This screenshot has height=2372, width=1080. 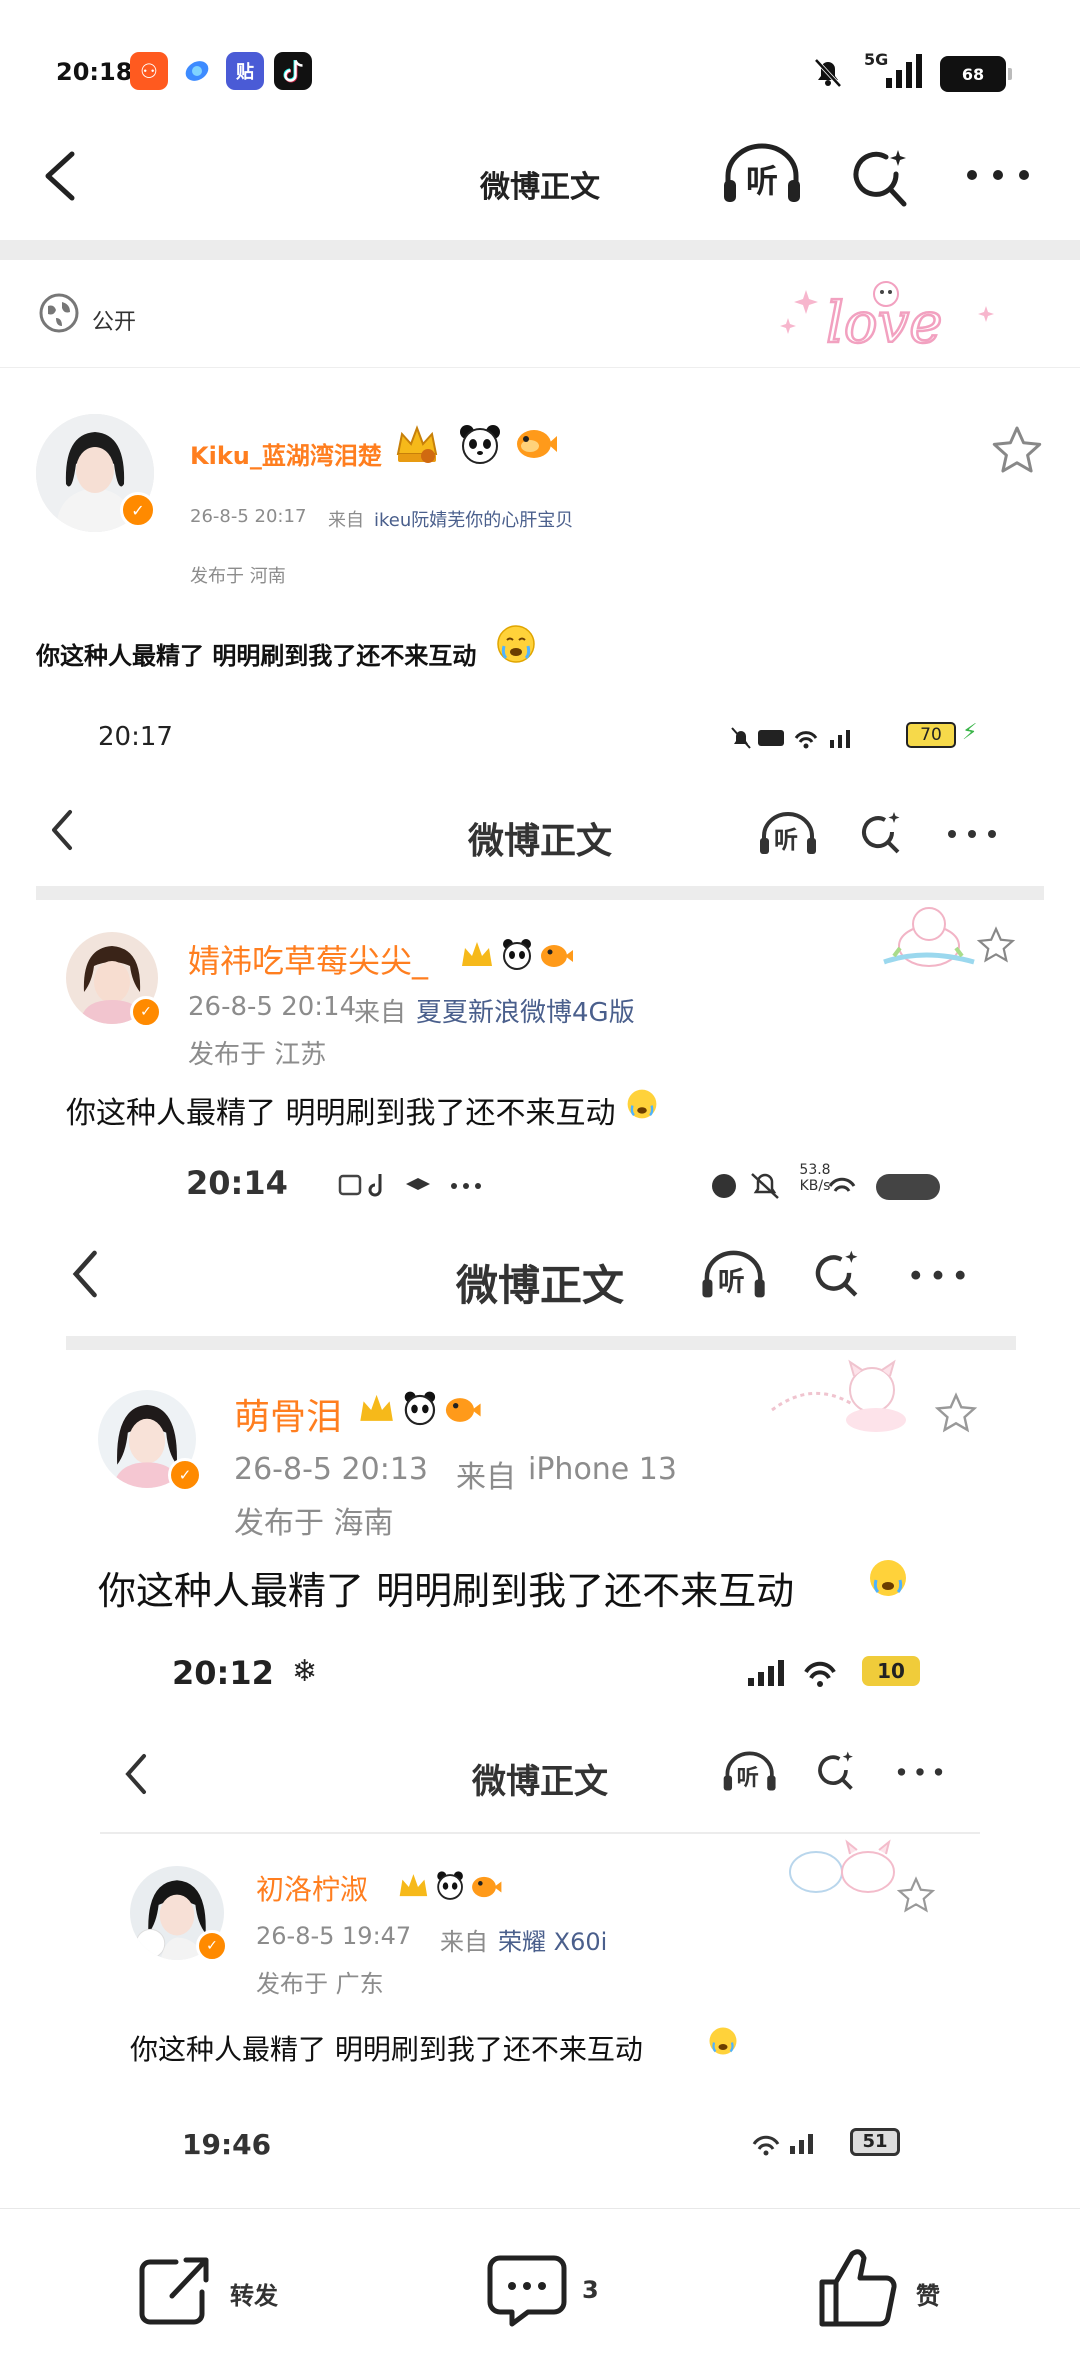 I want to click on cry-emoji-icon, so click(x=516, y=646).